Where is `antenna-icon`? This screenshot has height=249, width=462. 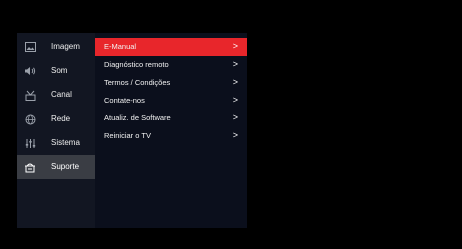
antenna-icon is located at coordinates (30, 95).